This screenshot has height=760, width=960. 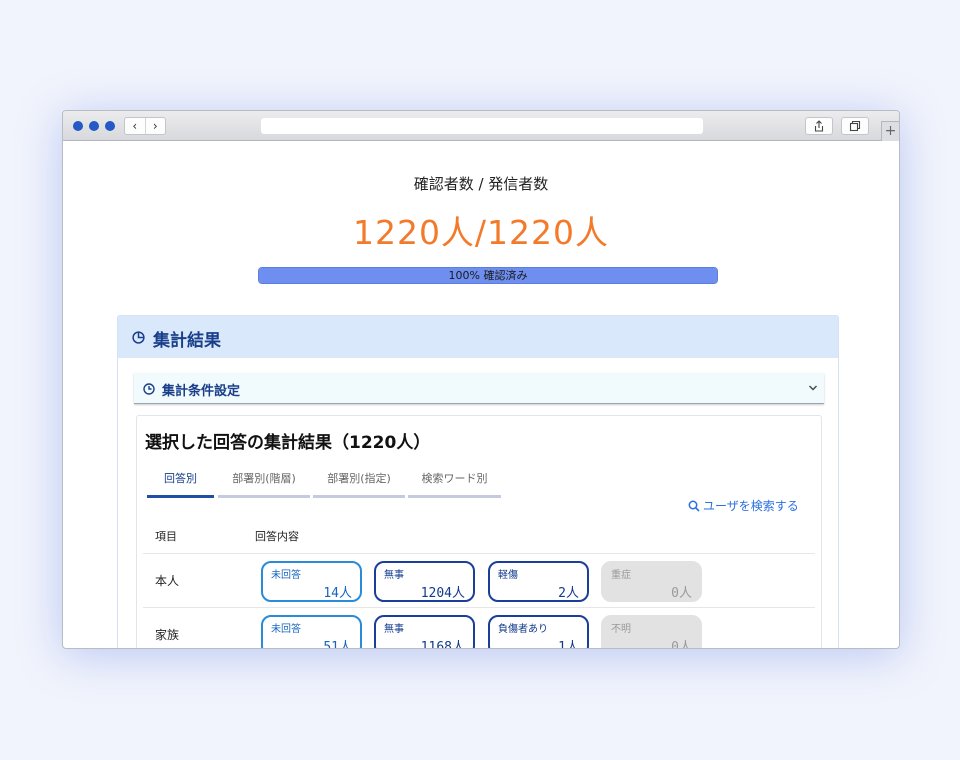 I want to click on search-icon, so click(x=694, y=506).